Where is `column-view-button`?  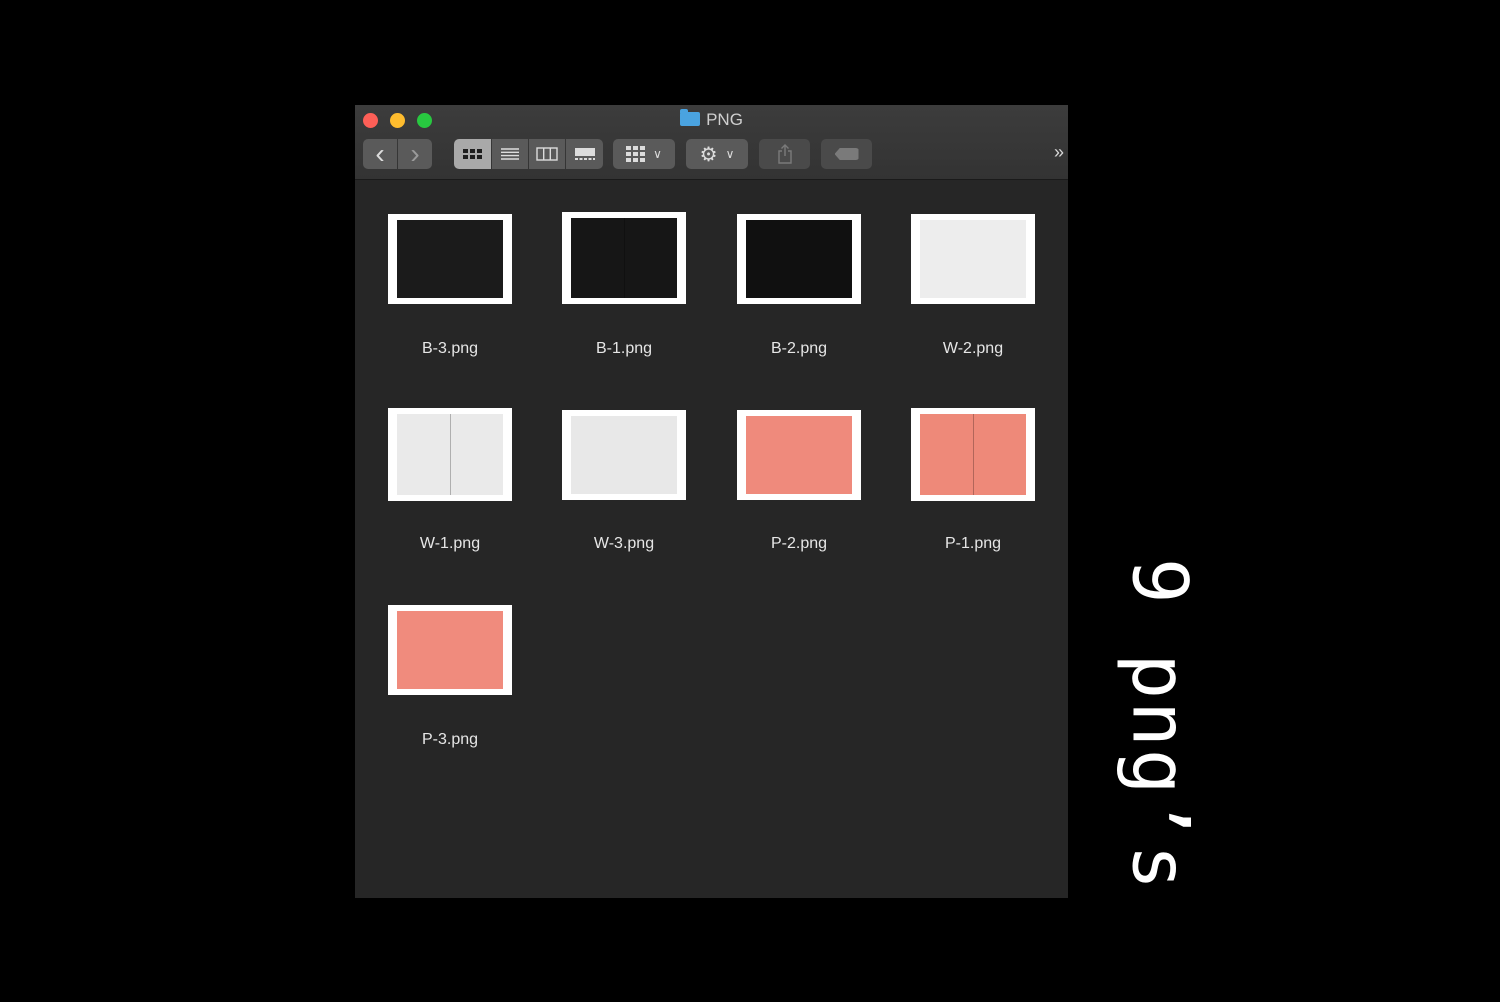 column-view-button is located at coordinates (547, 154).